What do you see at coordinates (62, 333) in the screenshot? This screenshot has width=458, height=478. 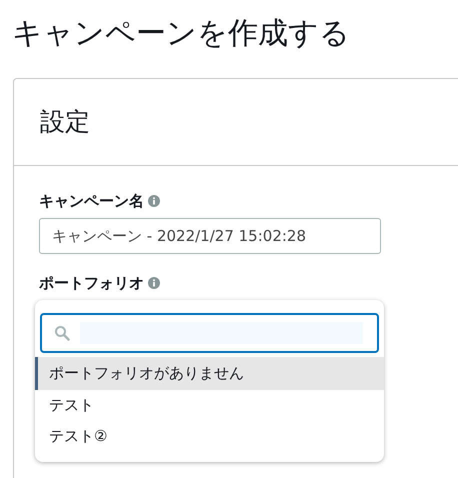 I see `search-icon` at bounding box center [62, 333].